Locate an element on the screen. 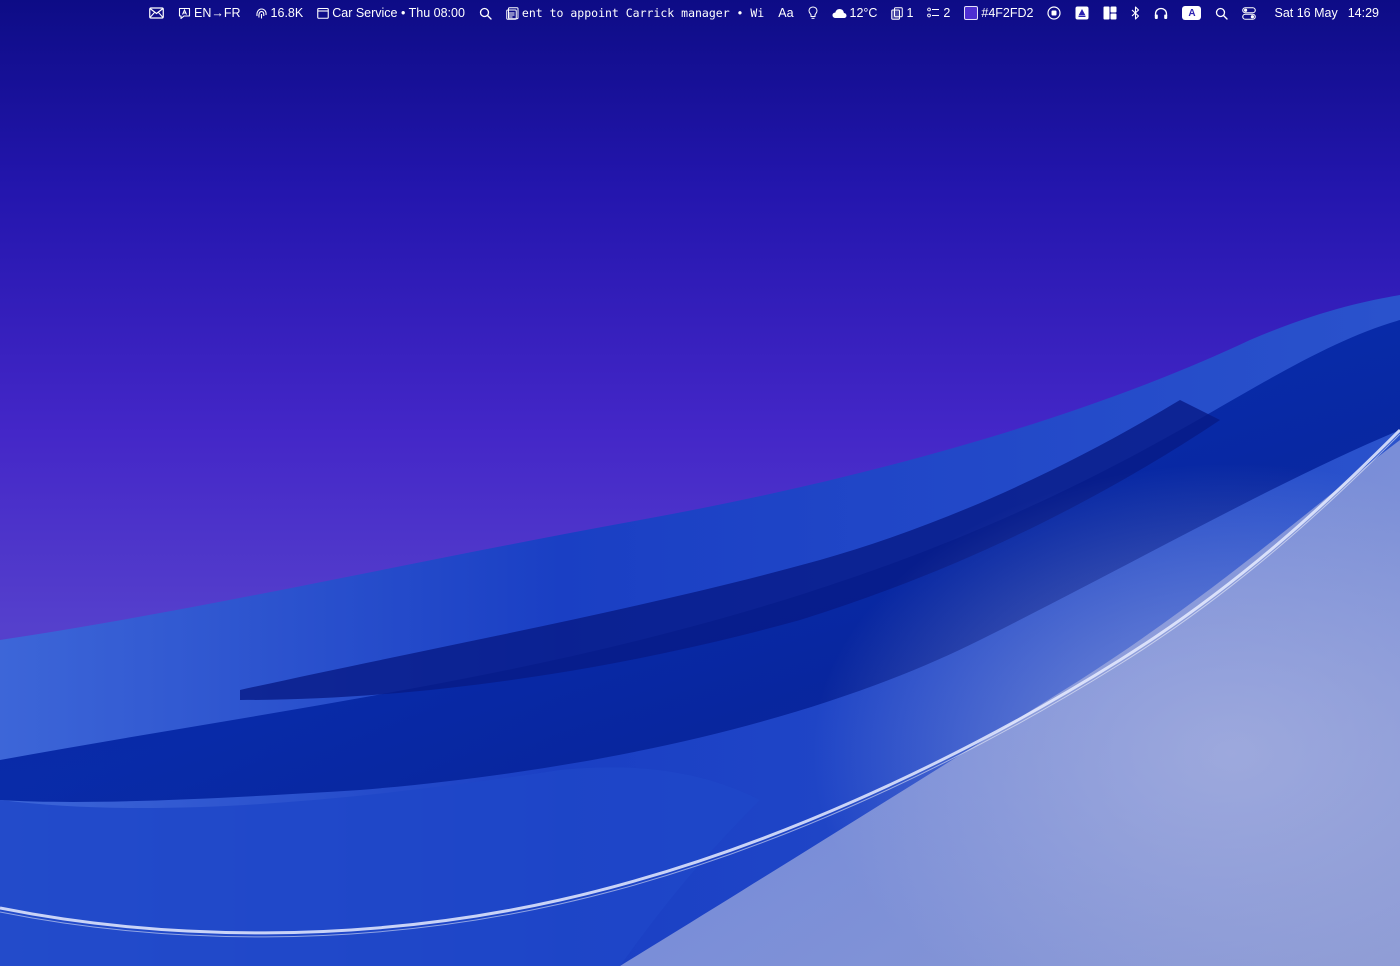 The width and height of the screenshot is (1400, 966). drive-icon is located at coordinates (1082, 13).